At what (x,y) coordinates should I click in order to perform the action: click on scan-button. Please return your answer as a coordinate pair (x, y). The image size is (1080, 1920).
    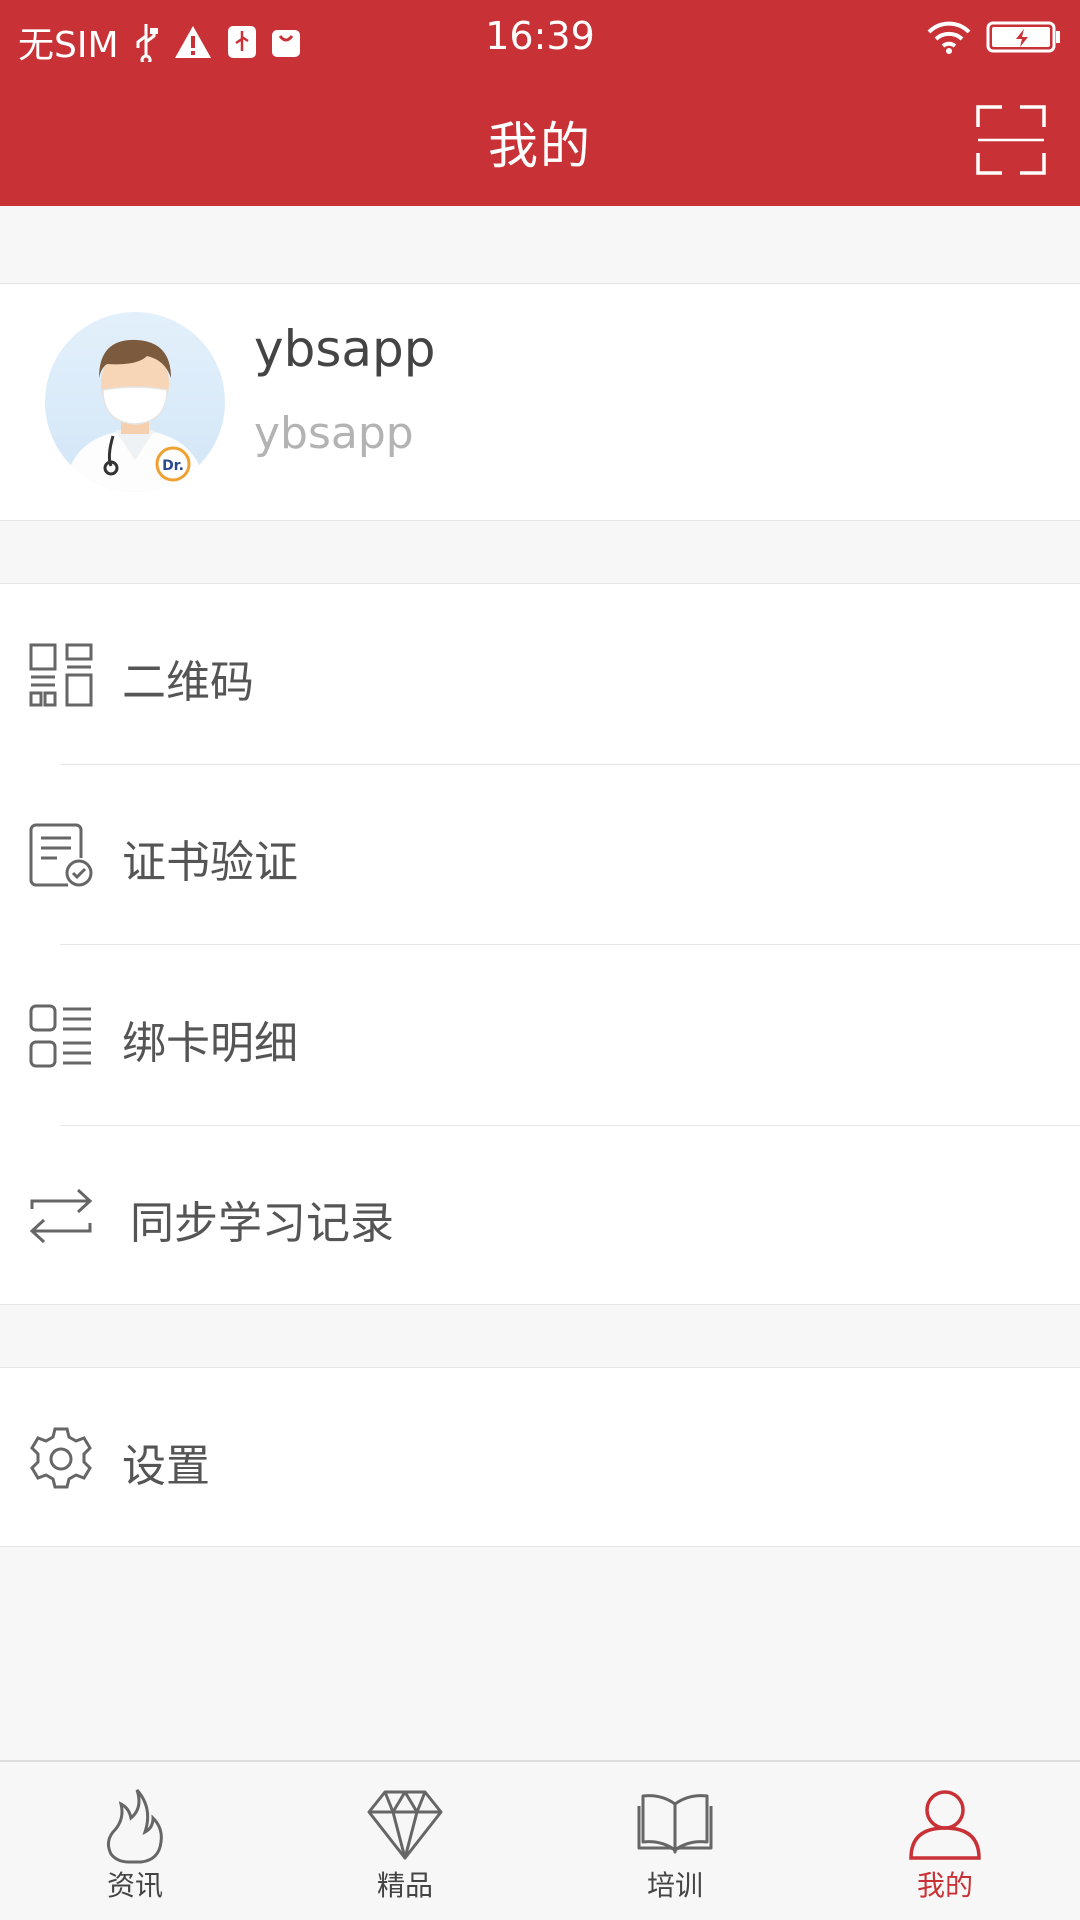
    Looking at the image, I should click on (1011, 140).